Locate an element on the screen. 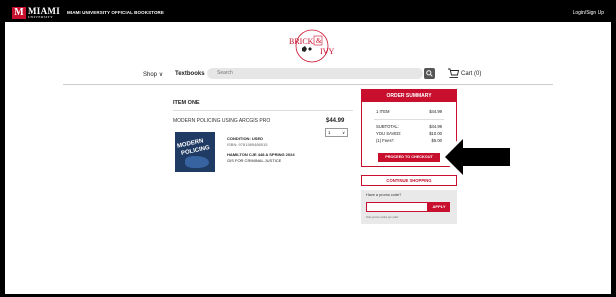  cart-link: Cart (0) is located at coordinates (471, 74).